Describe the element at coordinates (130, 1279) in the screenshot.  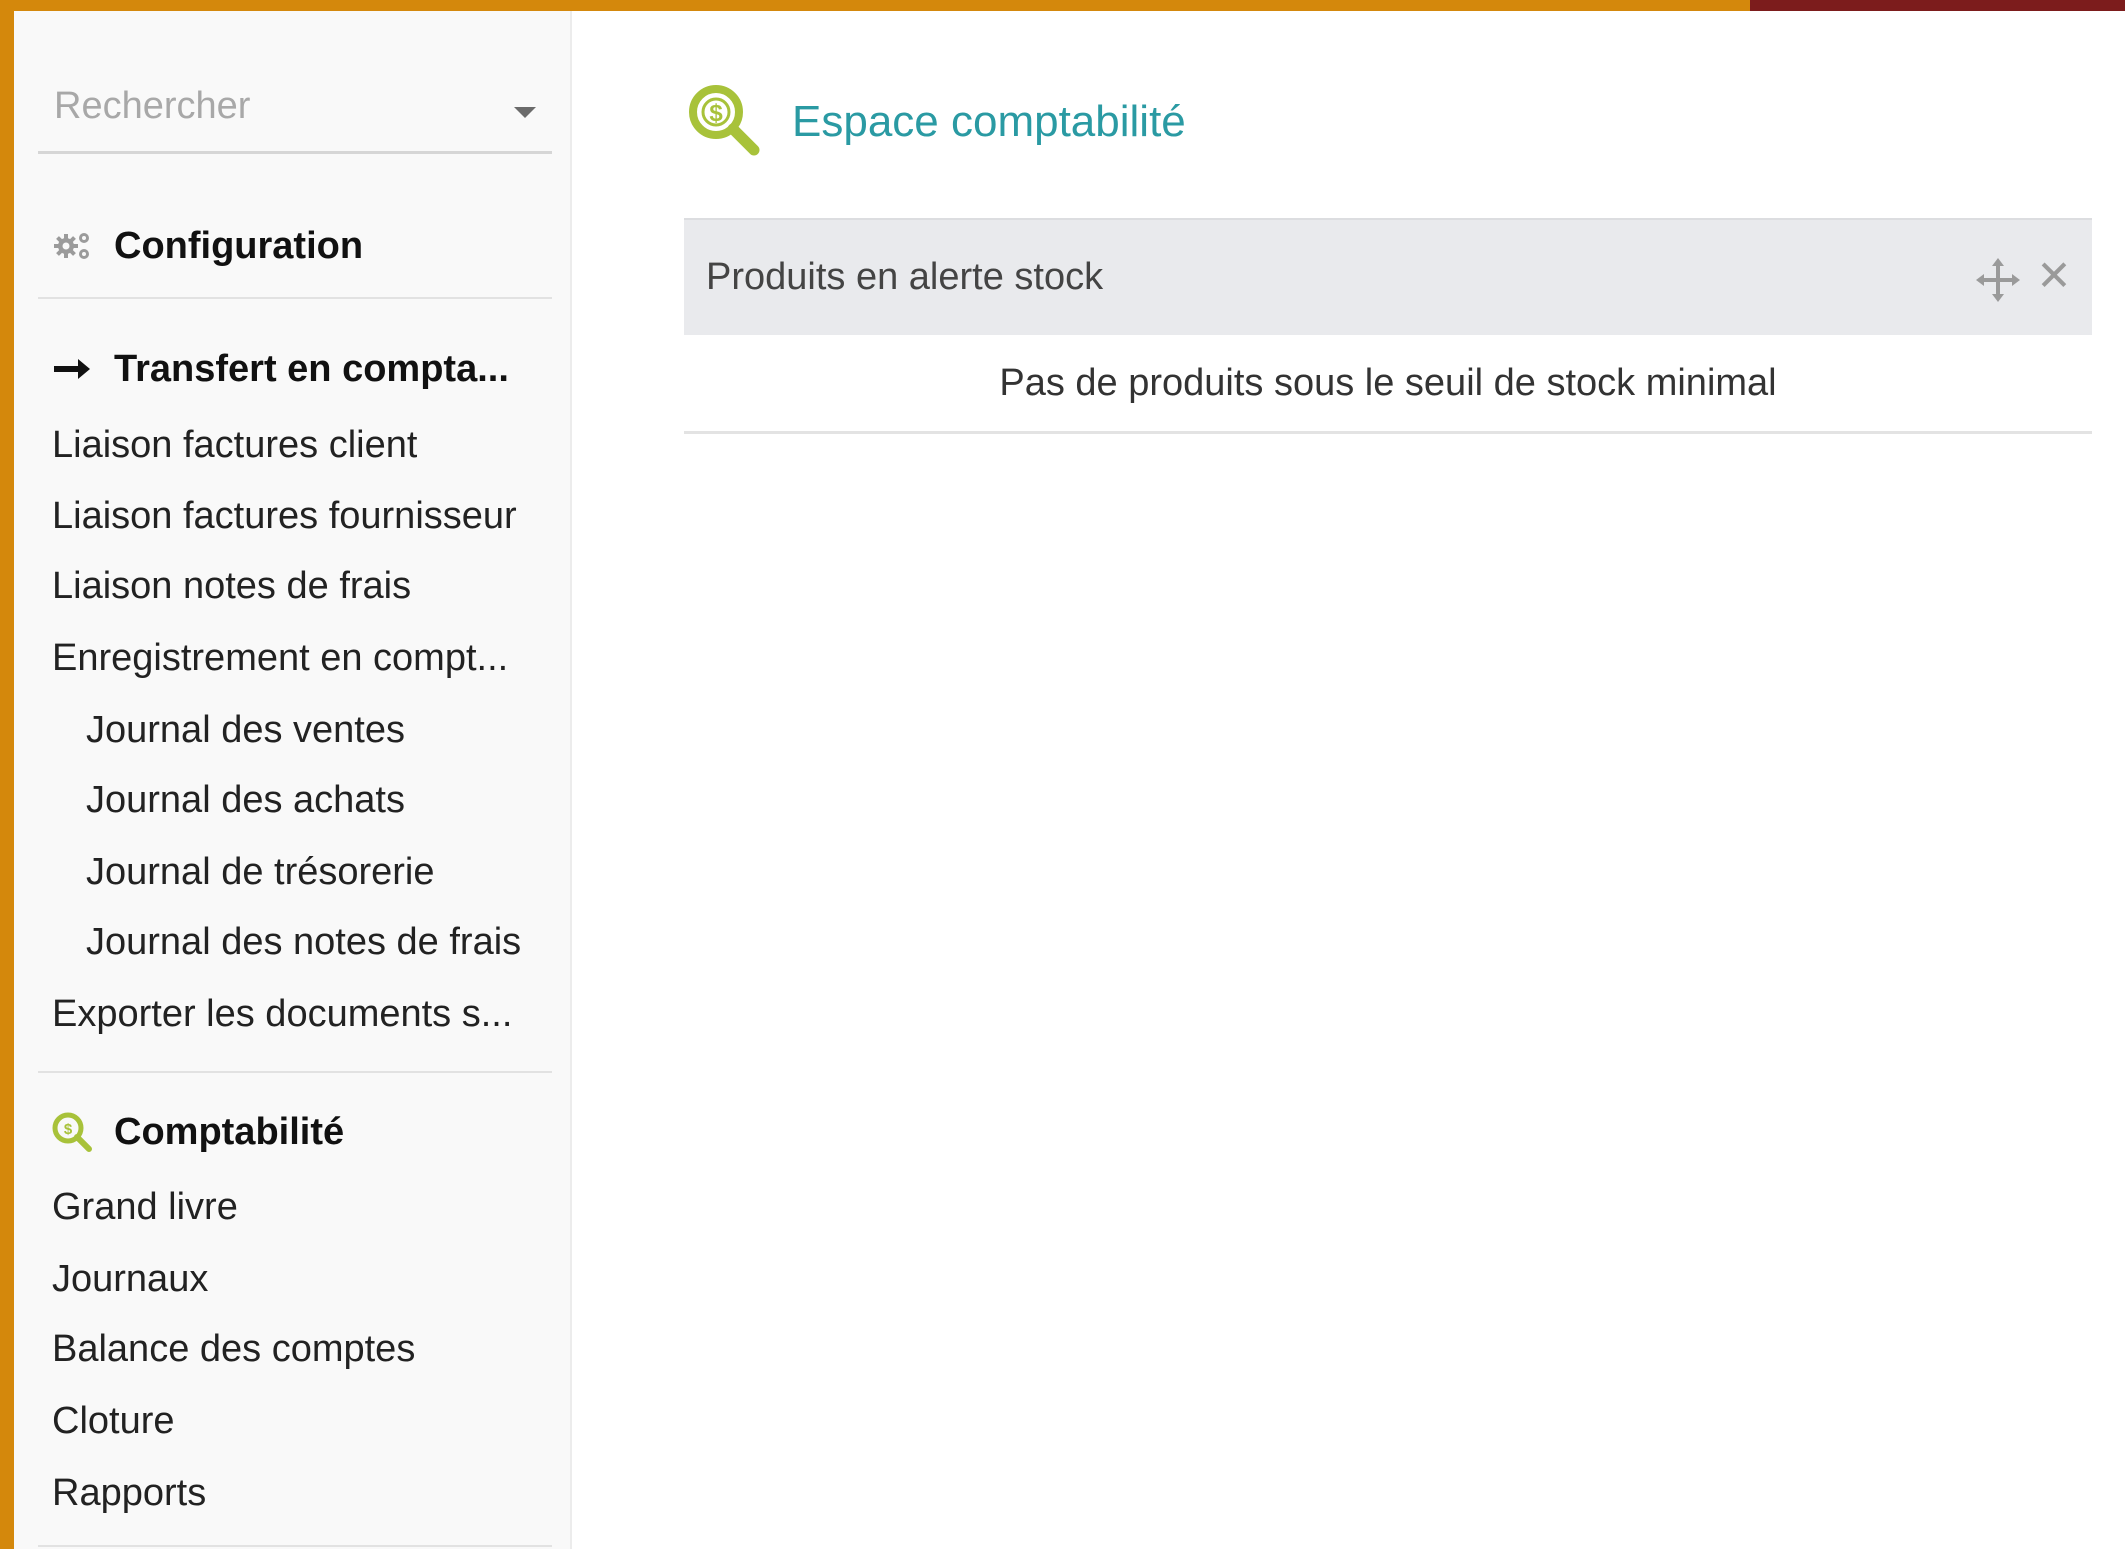
I see `menu-item-journaux: Journaux` at that location.